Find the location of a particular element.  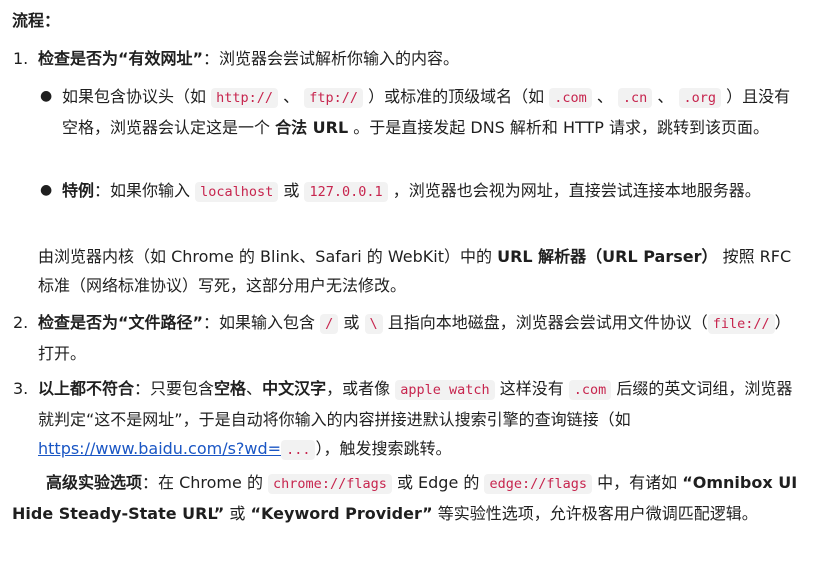

list-number: 2. is located at coordinates (21, 322).